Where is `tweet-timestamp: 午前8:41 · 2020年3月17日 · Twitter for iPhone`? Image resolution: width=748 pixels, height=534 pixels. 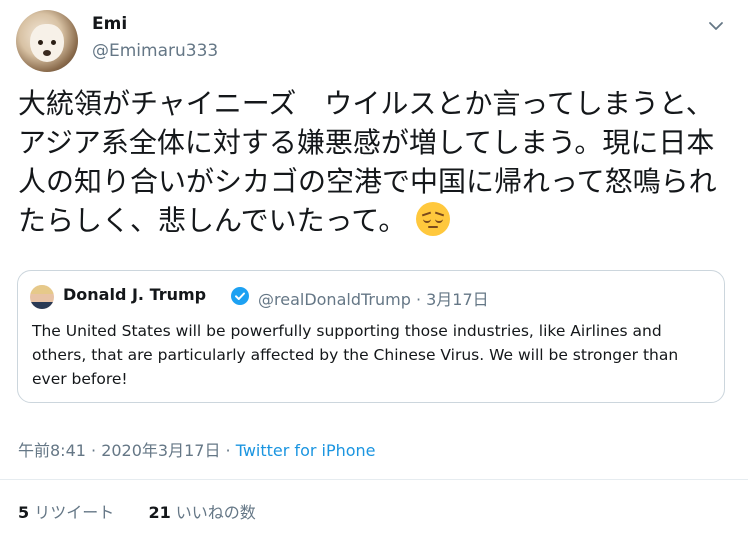 tweet-timestamp: 午前8:41 · 2020年3月17日 · Twitter for iPhone is located at coordinates (197, 449).